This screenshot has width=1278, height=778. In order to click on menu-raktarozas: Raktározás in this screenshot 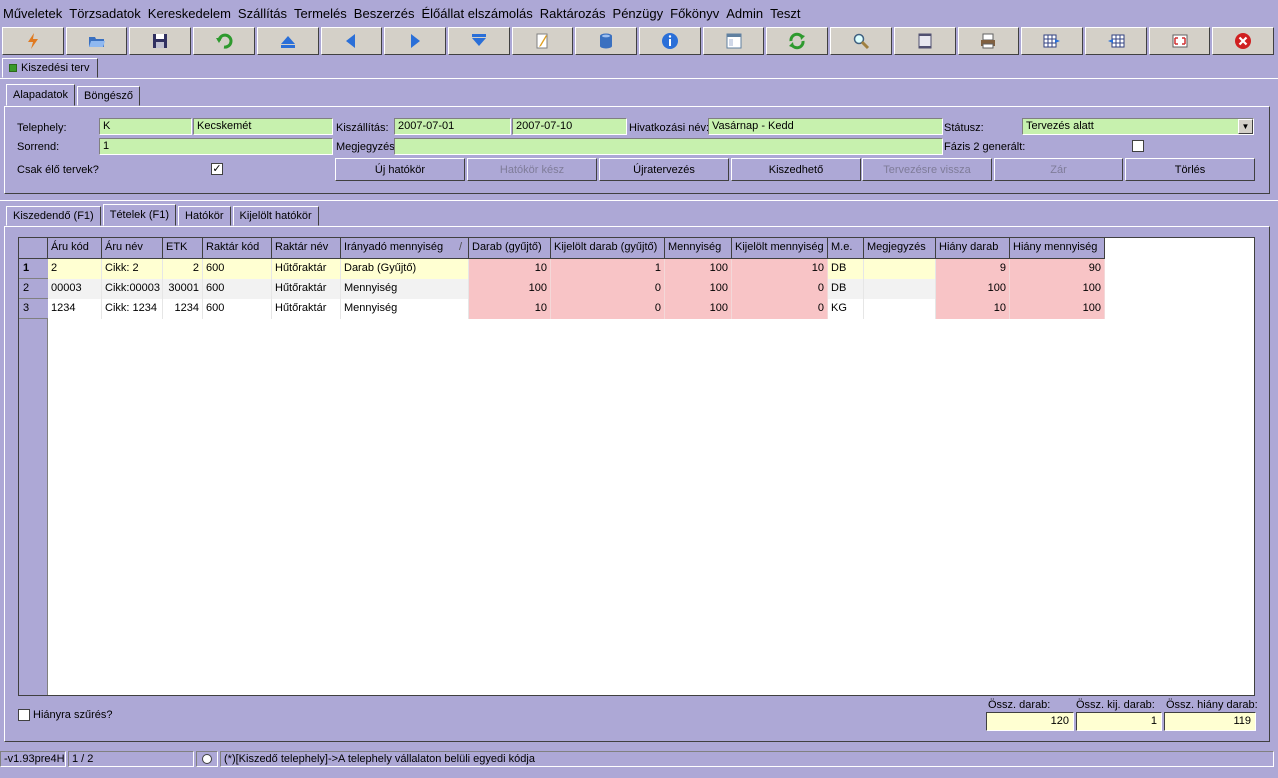, I will do `click(573, 13)`.